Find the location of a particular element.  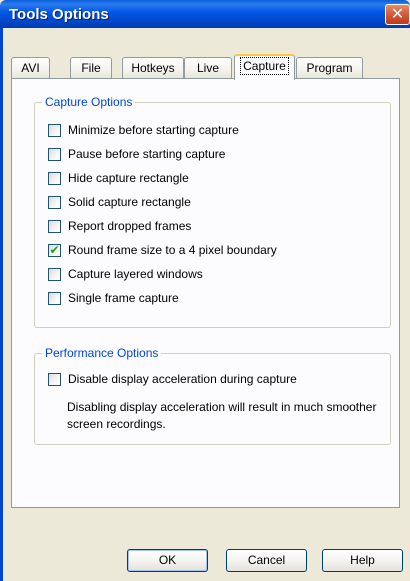

cancel-button: Cancel is located at coordinates (266, 560).